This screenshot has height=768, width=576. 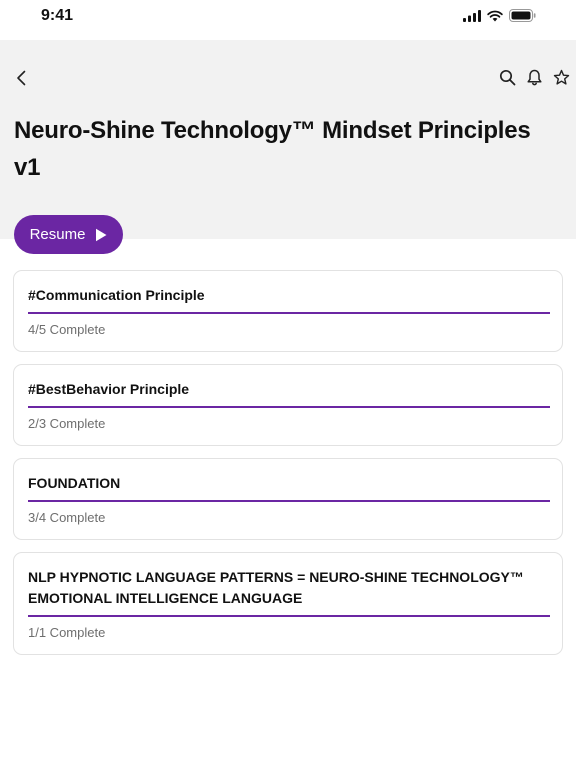 I want to click on wifi-icon, so click(x=495, y=15).